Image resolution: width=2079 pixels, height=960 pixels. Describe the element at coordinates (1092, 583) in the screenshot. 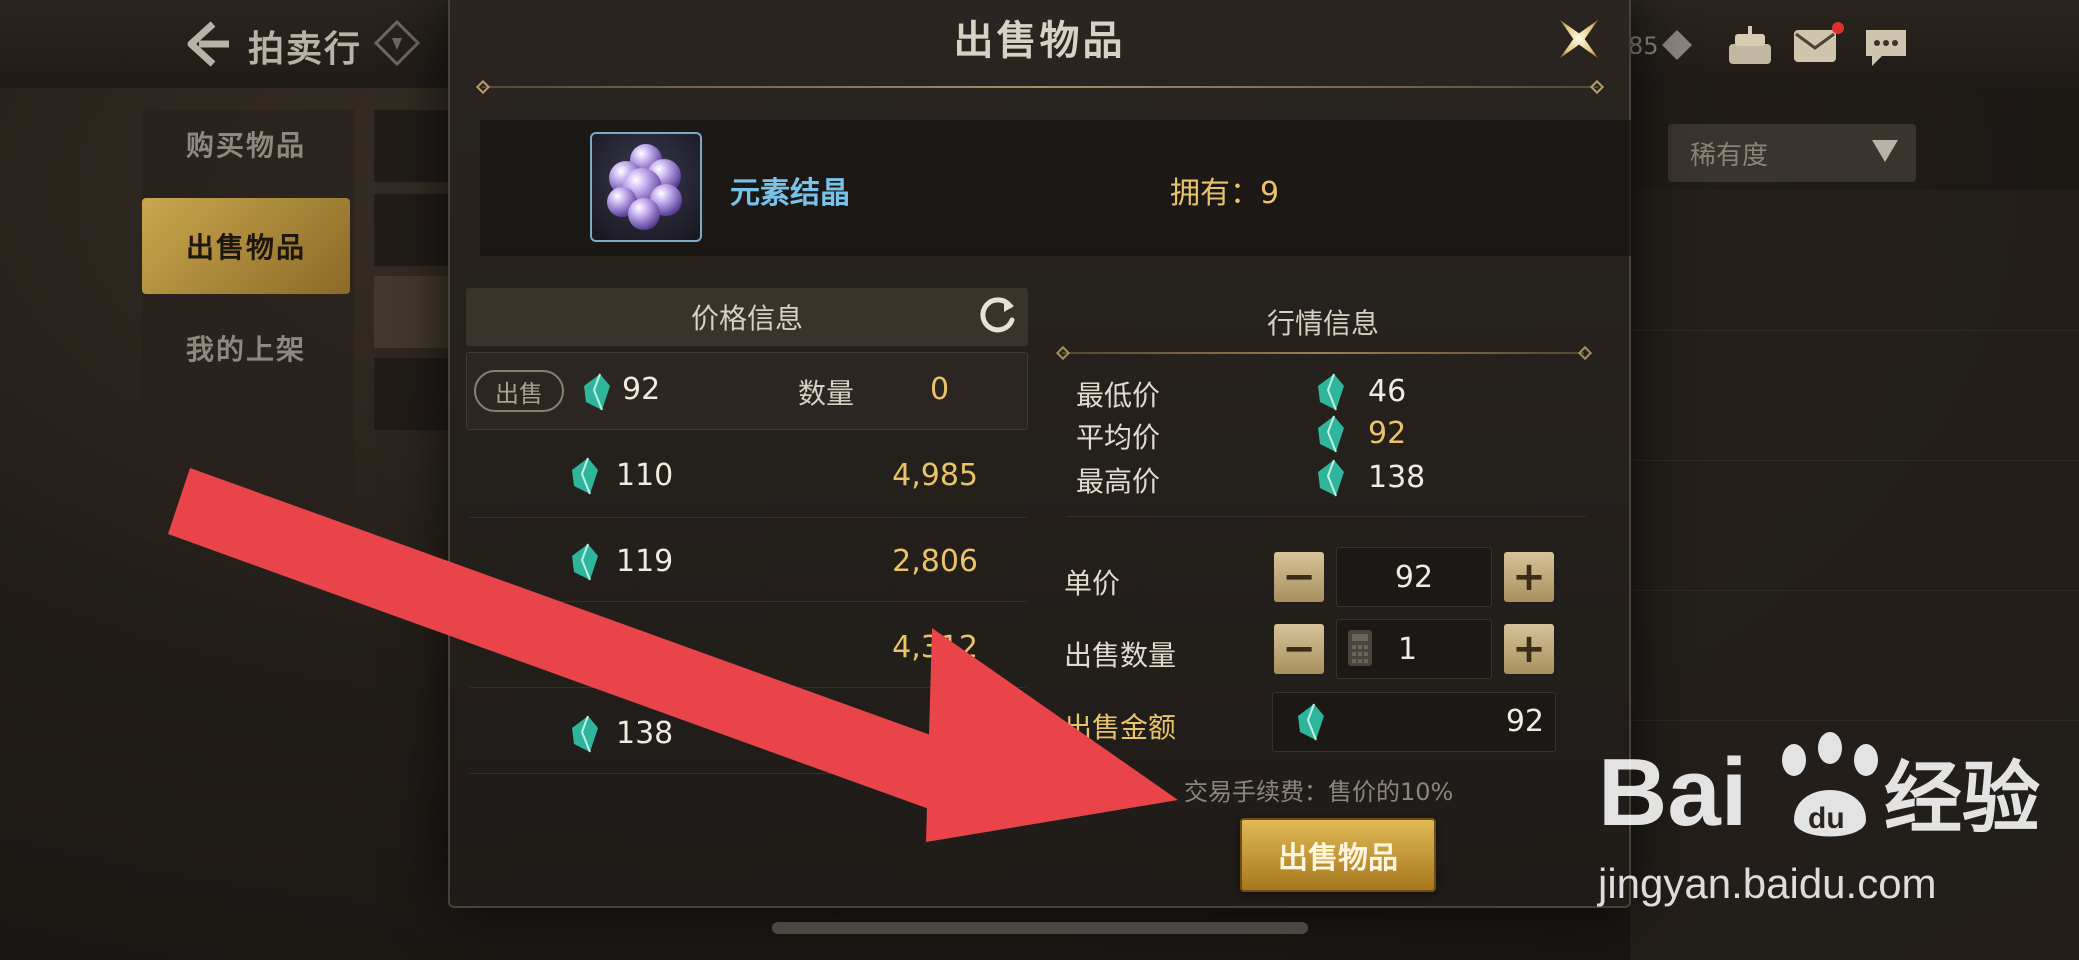

I see `unit-price-label: 单价` at that location.